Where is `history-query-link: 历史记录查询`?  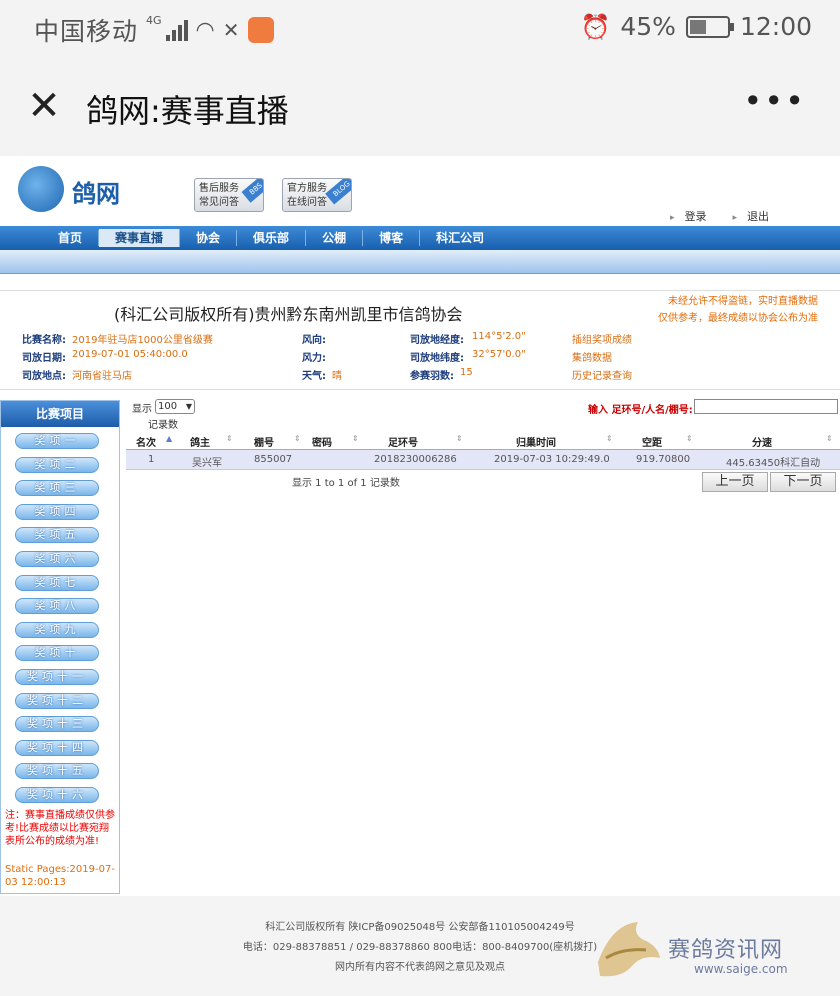 history-query-link: 历史记录查询 is located at coordinates (602, 374).